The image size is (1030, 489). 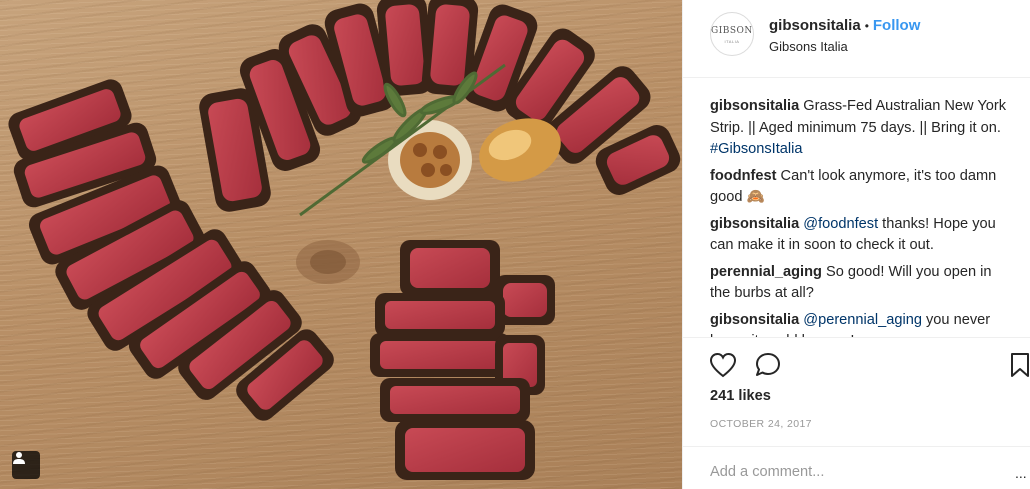 I want to click on comment-username: foodnfest, so click(x=743, y=176).